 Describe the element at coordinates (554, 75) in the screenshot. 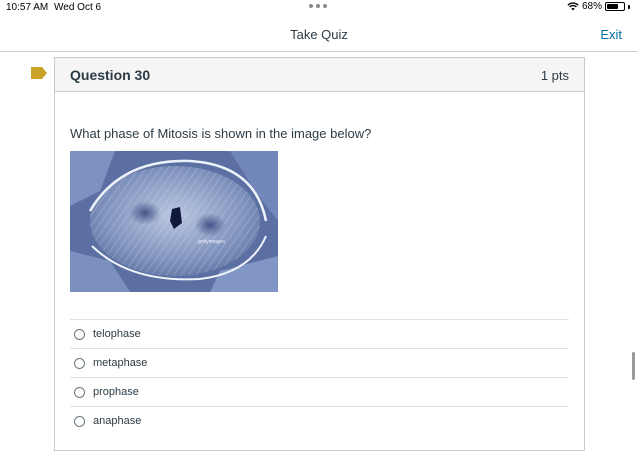

I see `question-points: 1 pts` at that location.